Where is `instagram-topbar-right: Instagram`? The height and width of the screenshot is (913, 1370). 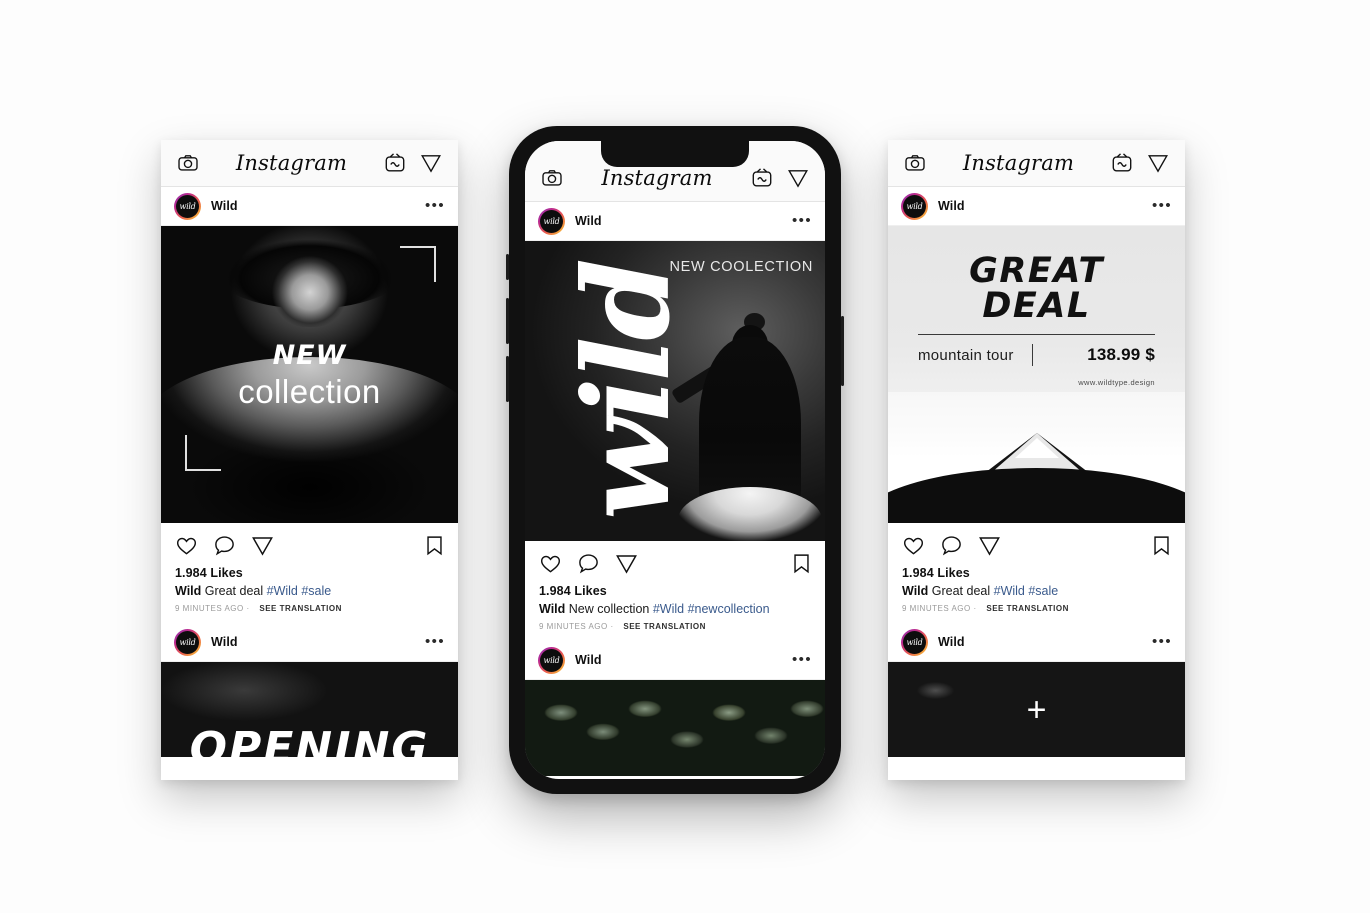
instagram-topbar-right: Instagram is located at coordinates (1036, 163).